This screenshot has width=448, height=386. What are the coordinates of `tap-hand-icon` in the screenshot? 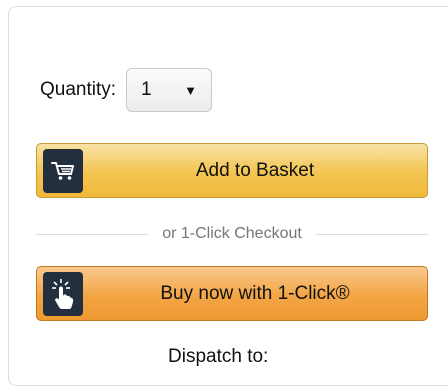 It's located at (63, 294).